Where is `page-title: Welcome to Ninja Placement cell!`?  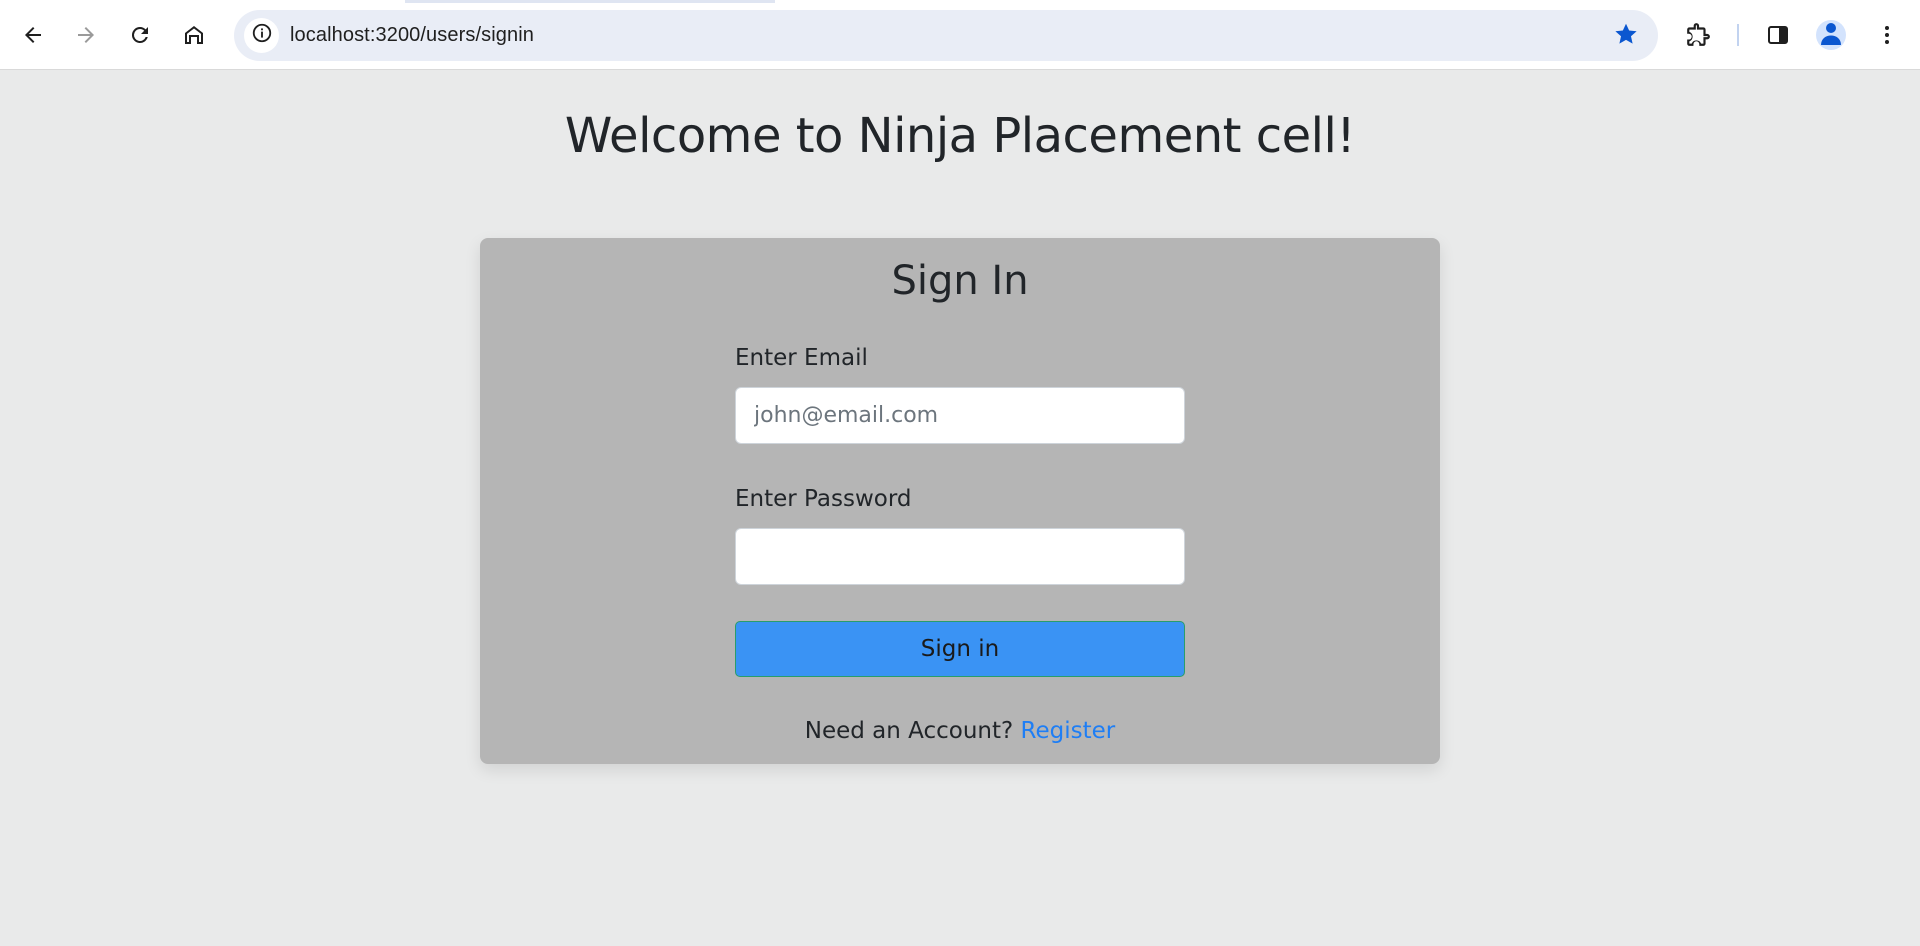
page-title: Welcome to Ninja Placement cell! is located at coordinates (960, 136).